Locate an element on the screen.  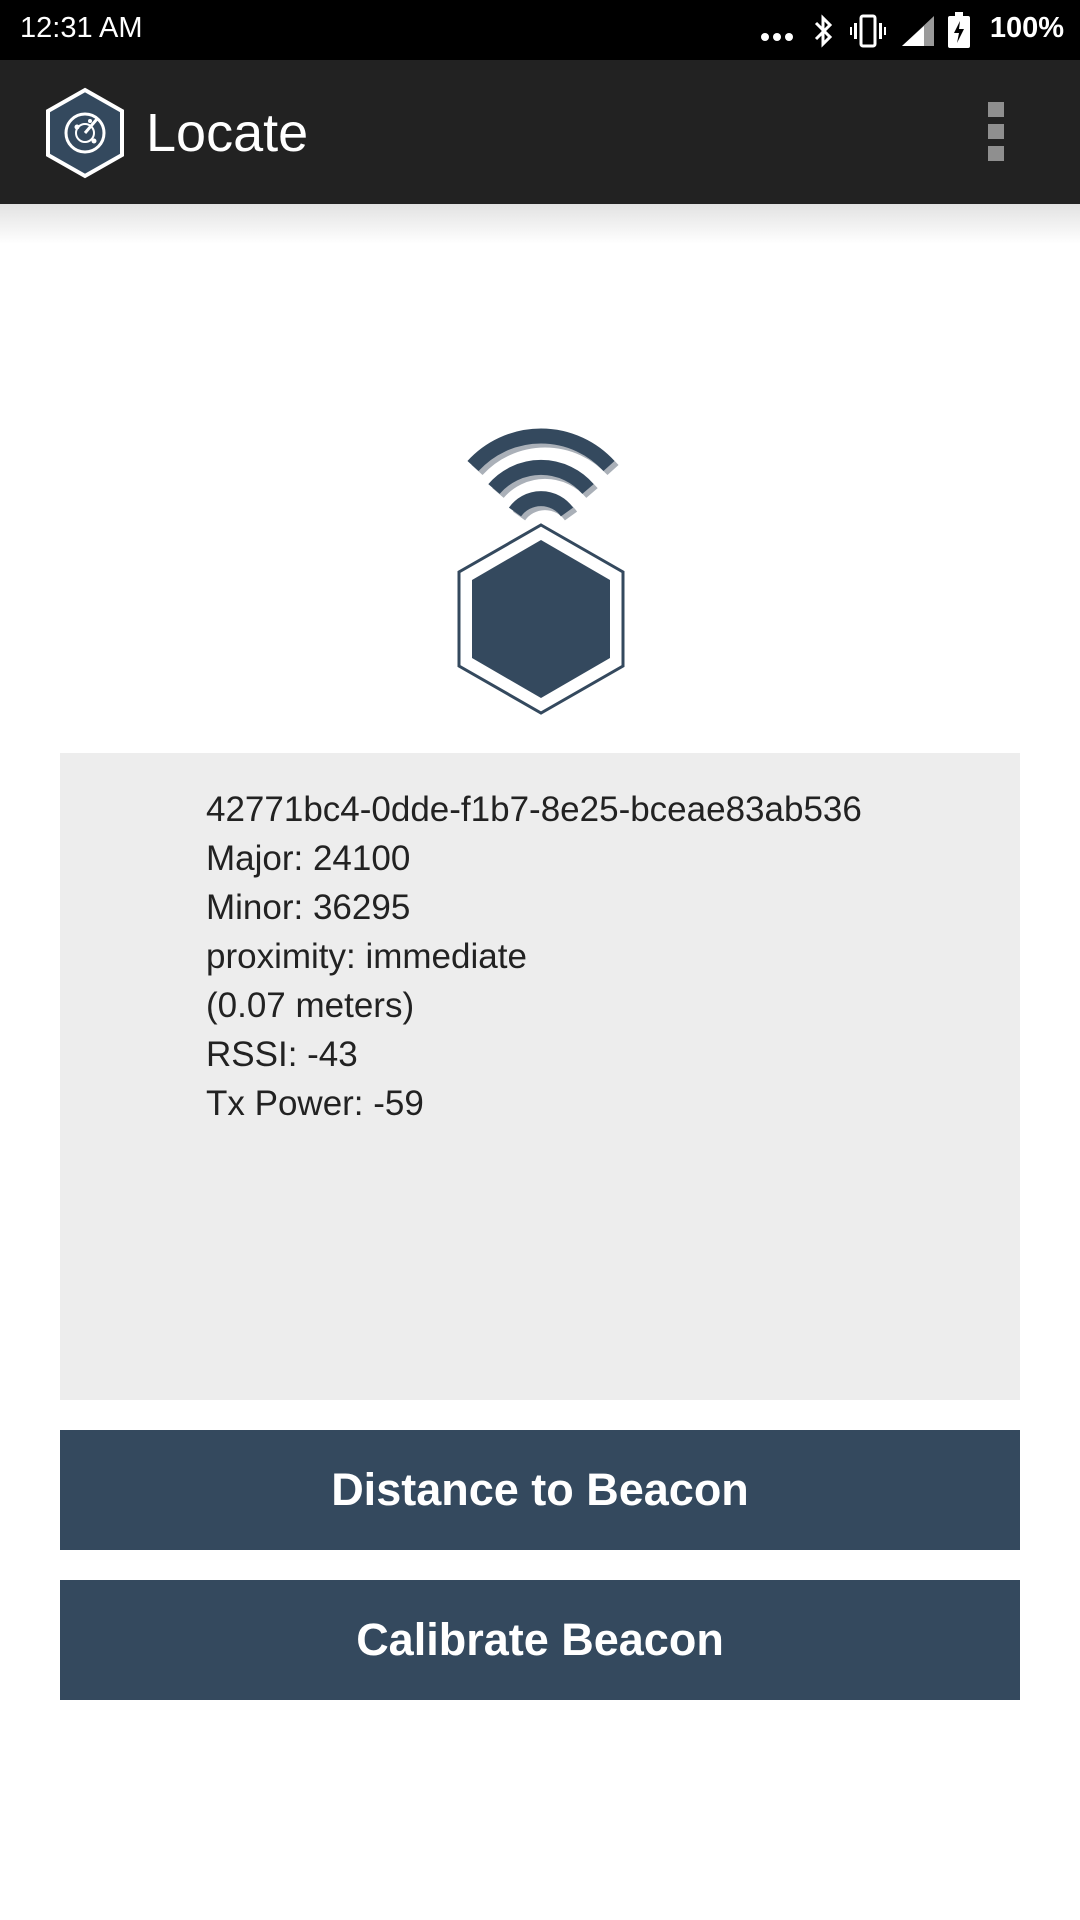
bluetooth-icon is located at coordinates (823, 31).